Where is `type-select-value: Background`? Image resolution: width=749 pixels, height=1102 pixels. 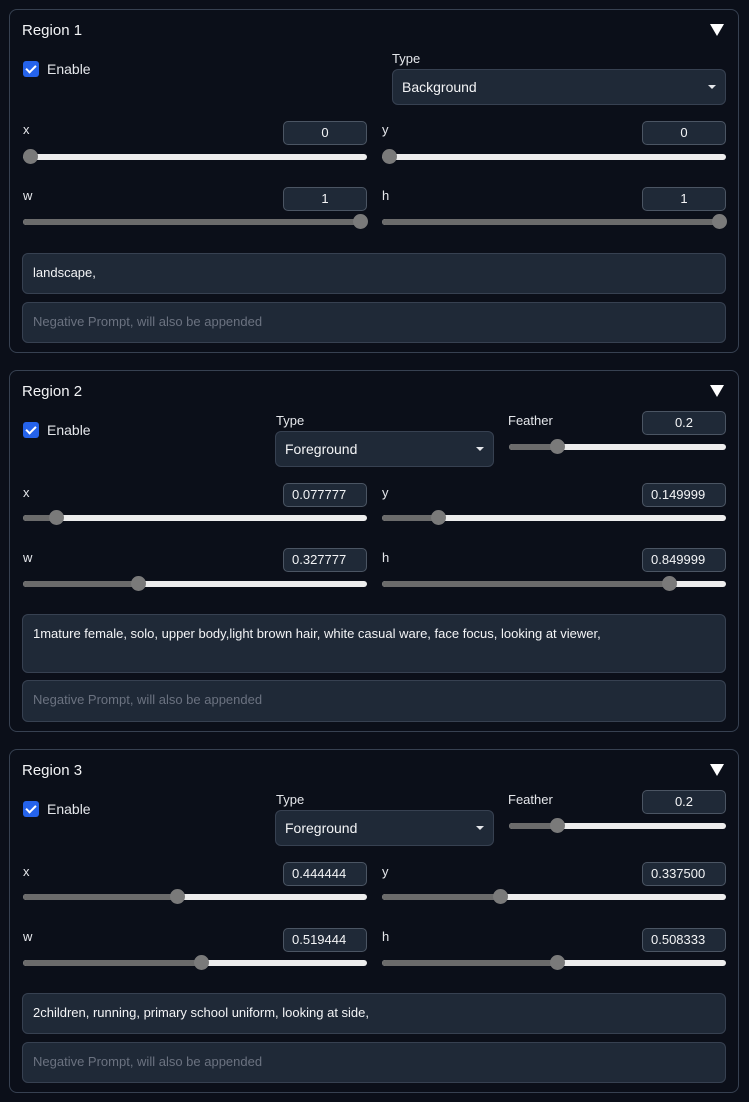 type-select-value: Background is located at coordinates (439, 87).